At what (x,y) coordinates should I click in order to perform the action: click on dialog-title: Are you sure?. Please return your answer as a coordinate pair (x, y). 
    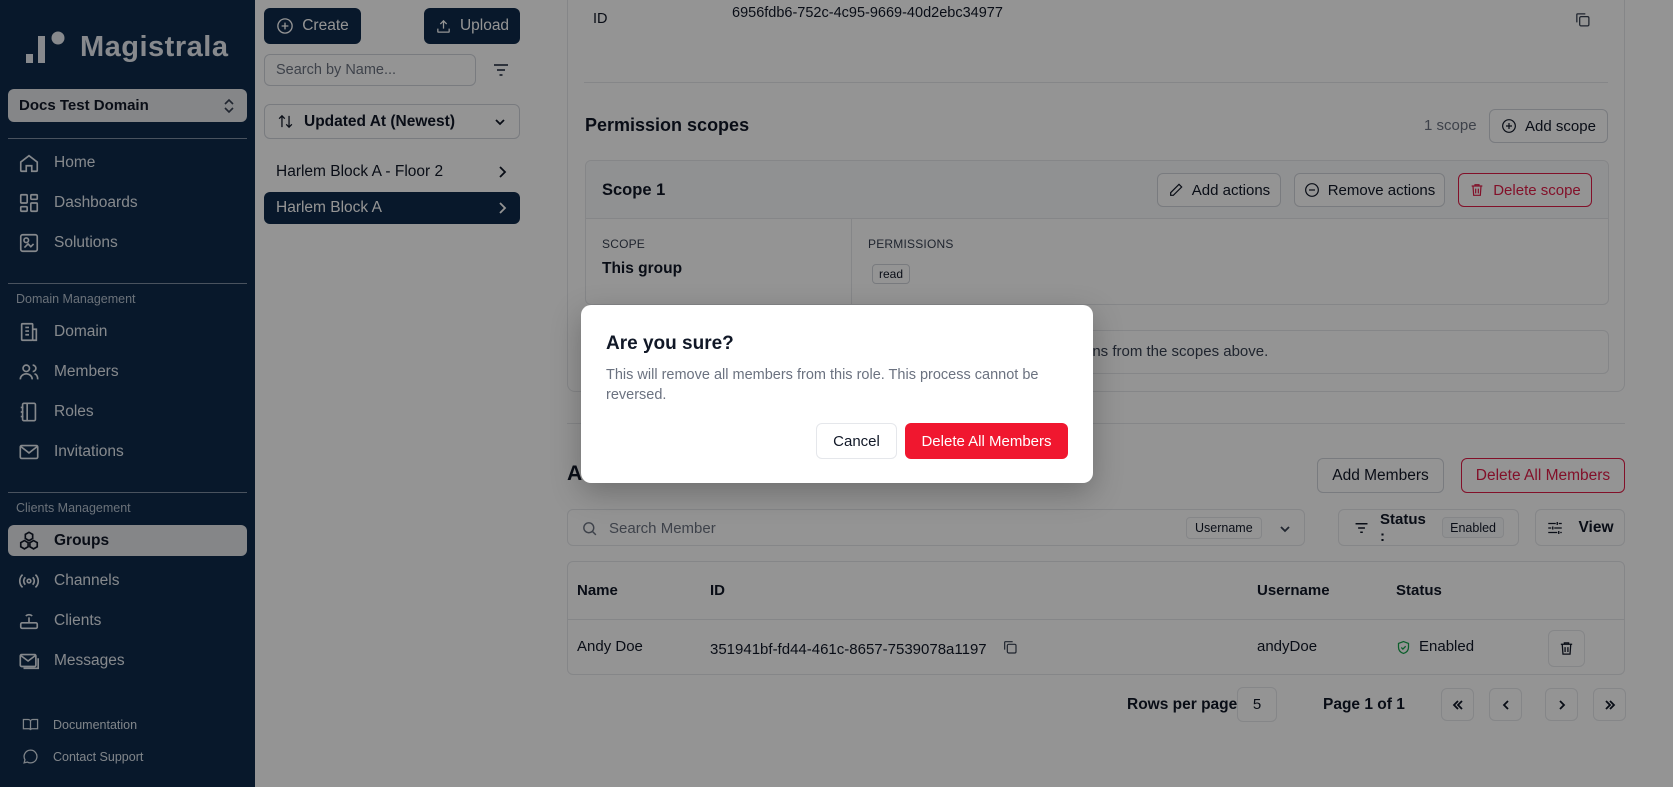
    Looking at the image, I should click on (670, 343).